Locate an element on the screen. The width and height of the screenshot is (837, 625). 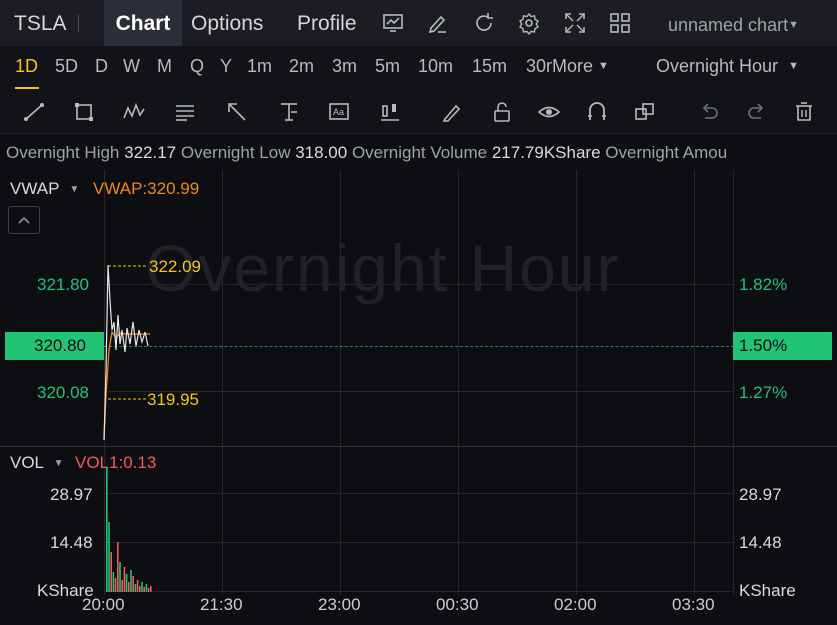
period-w: W is located at coordinates (131, 66).